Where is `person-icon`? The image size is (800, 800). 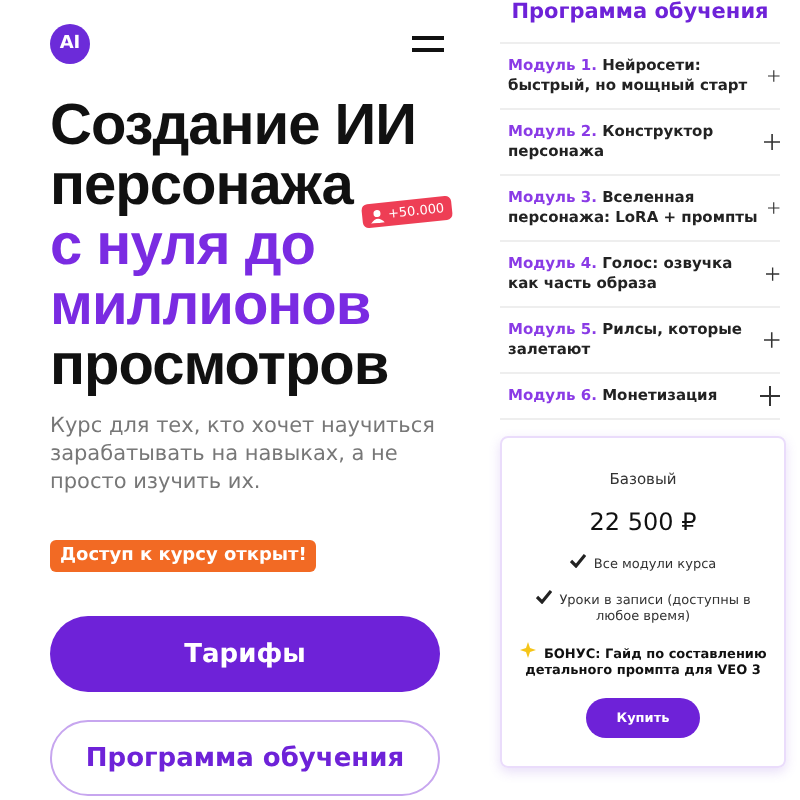 person-icon is located at coordinates (377, 215).